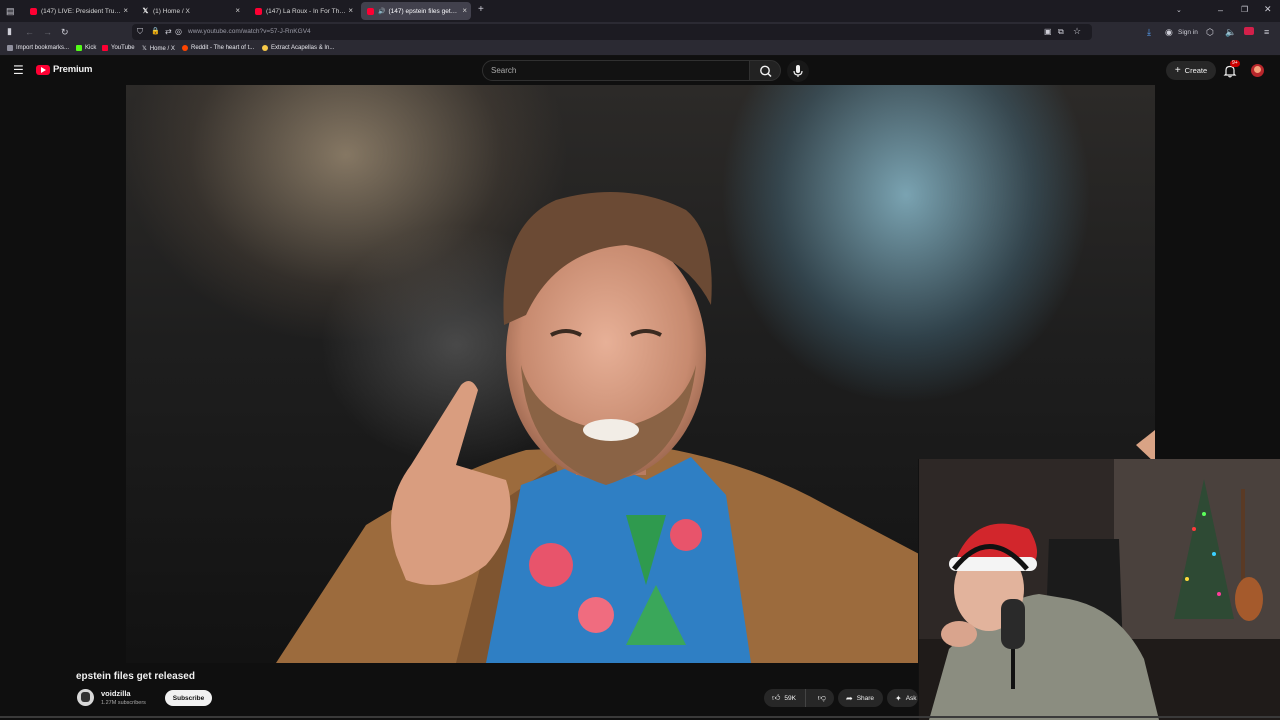 The height and width of the screenshot is (720, 1280). What do you see at coordinates (10, 11) in the screenshot?
I see `tab-list-icon: ▤` at bounding box center [10, 11].